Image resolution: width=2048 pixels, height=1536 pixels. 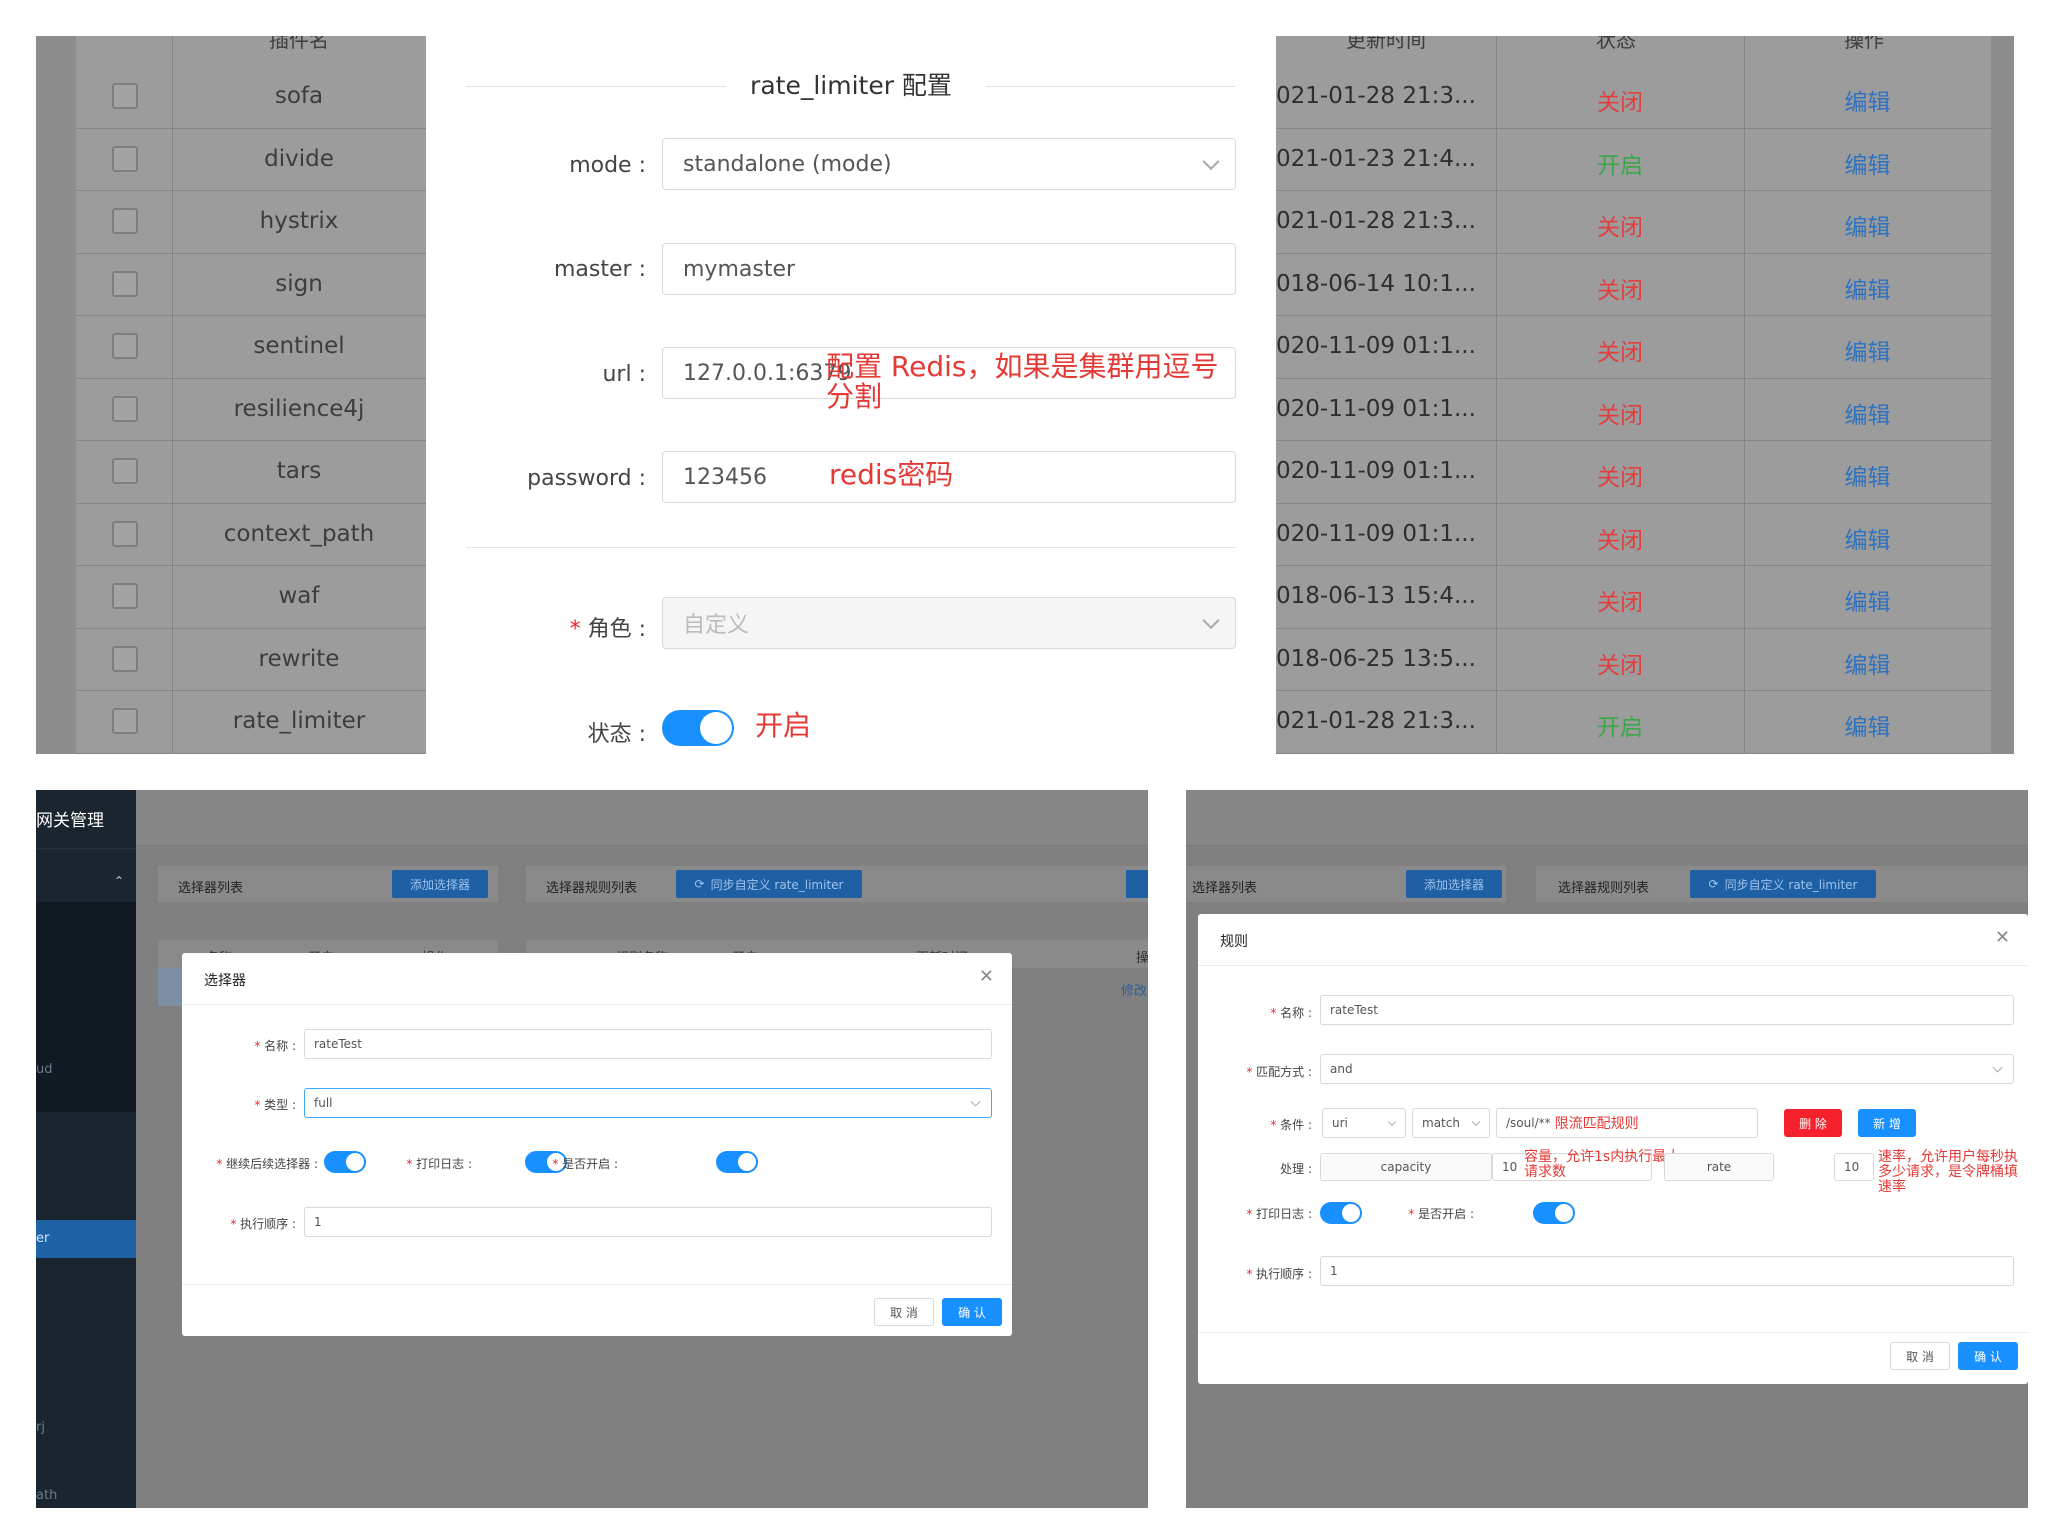 What do you see at coordinates (40, 1427) in the screenshot?
I see `sidebar-item-fragment: rj` at bounding box center [40, 1427].